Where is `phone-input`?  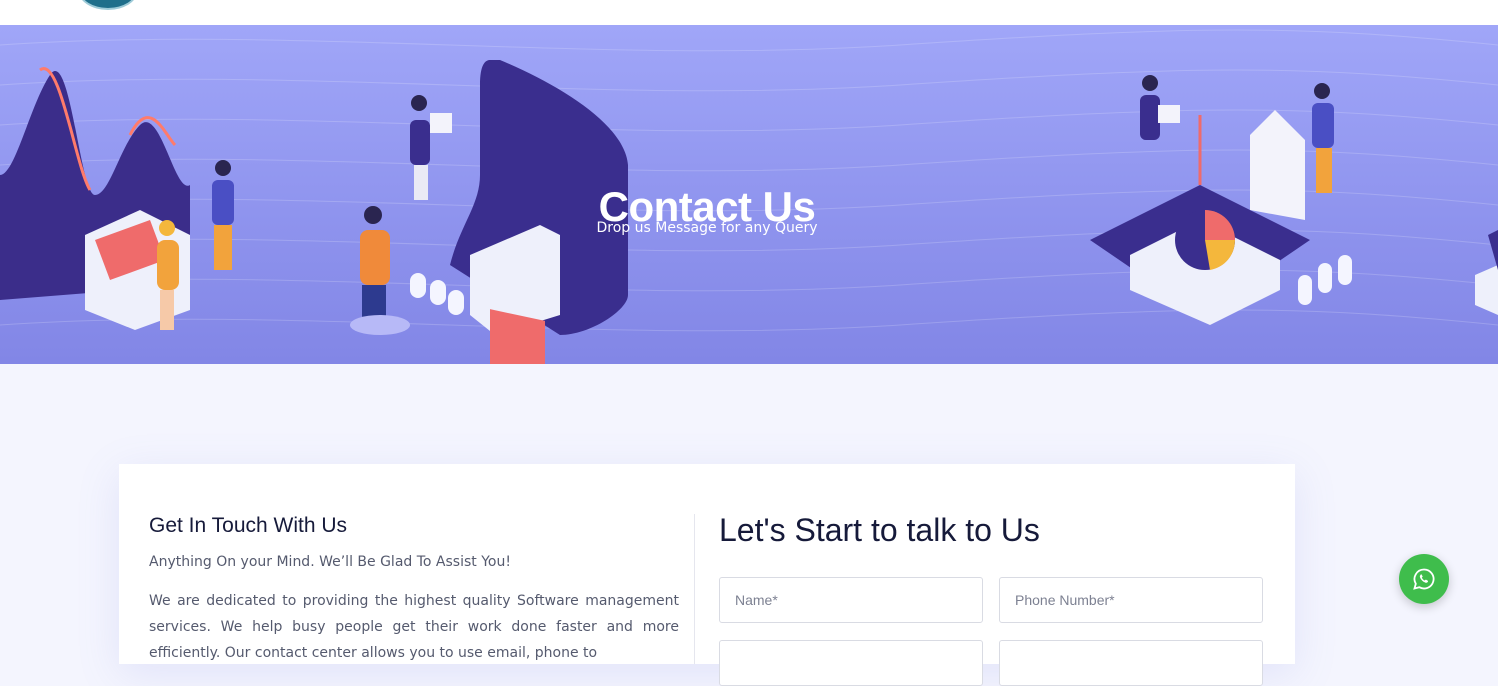
phone-input is located at coordinates (1131, 600).